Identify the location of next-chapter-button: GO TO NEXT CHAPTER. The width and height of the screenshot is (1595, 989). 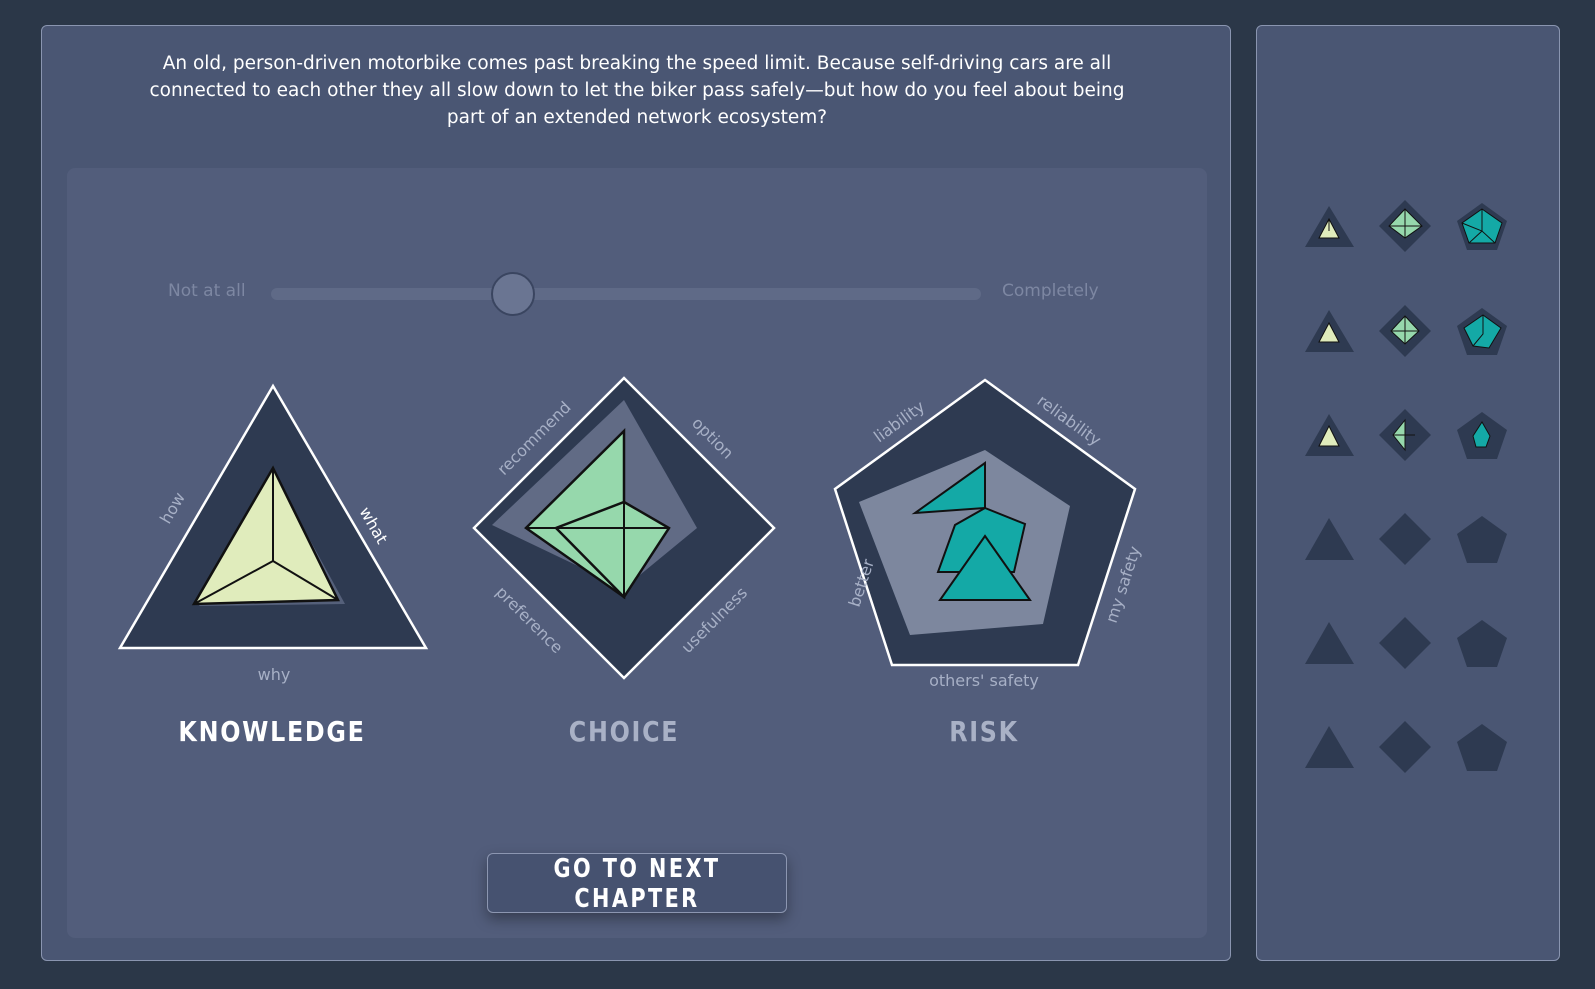
(637, 883).